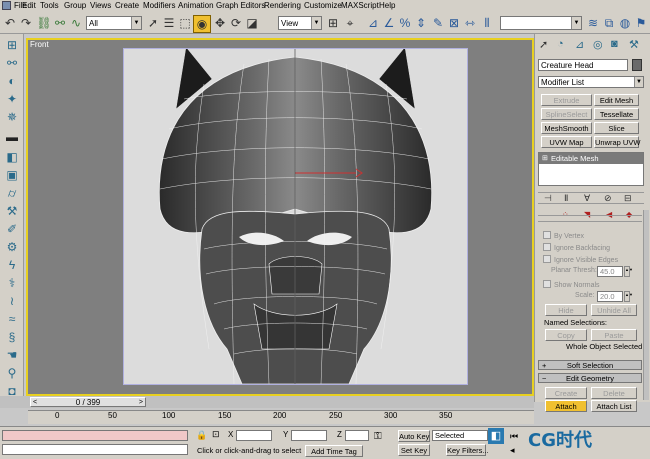 The width and height of the screenshot is (650, 459). Describe the element at coordinates (12, 63) in the screenshot. I see `link-icon: ⚯` at that location.